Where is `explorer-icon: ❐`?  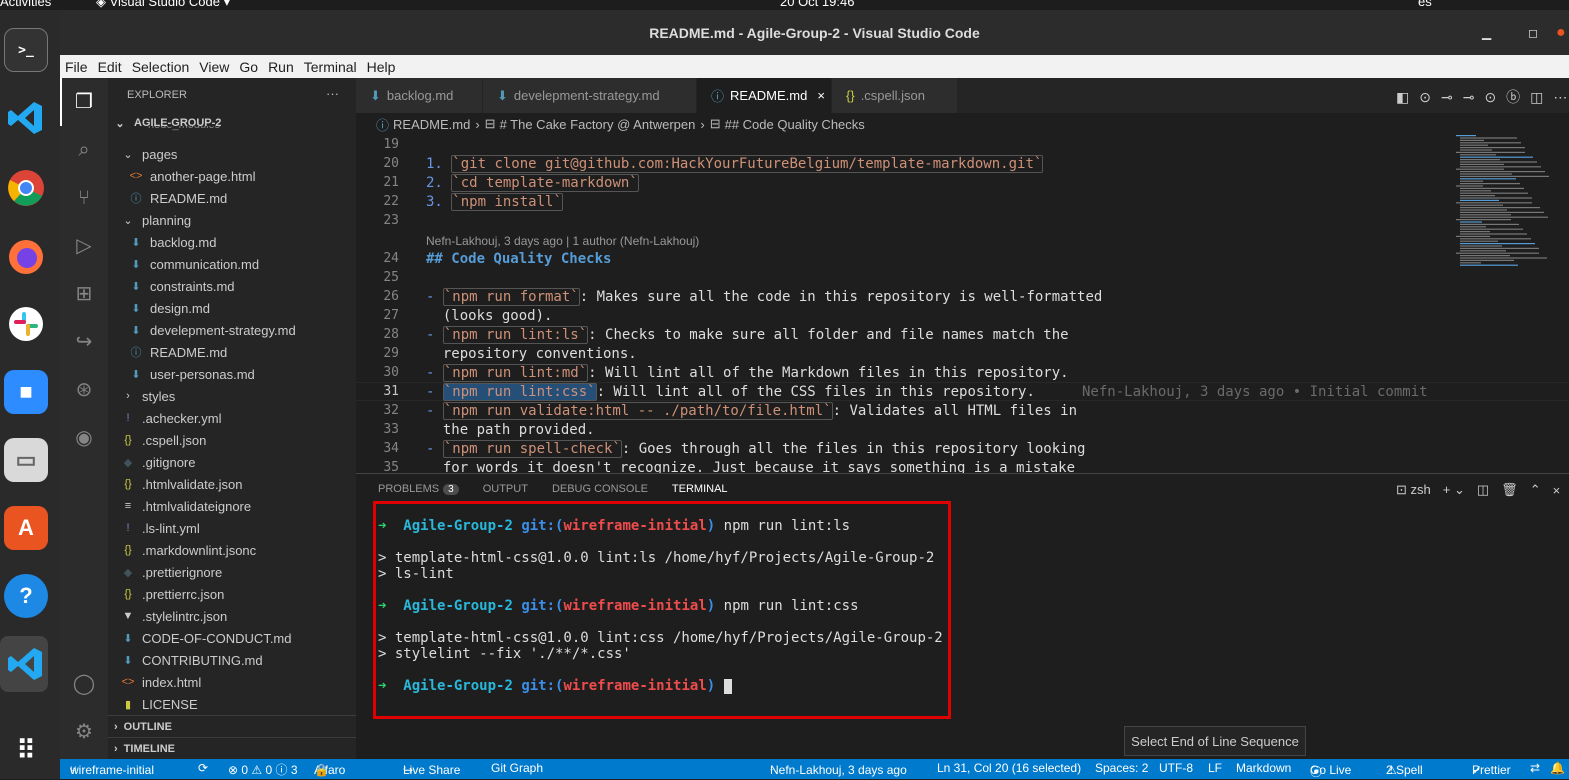
explorer-icon: ❐ is located at coordinates (84, 102).